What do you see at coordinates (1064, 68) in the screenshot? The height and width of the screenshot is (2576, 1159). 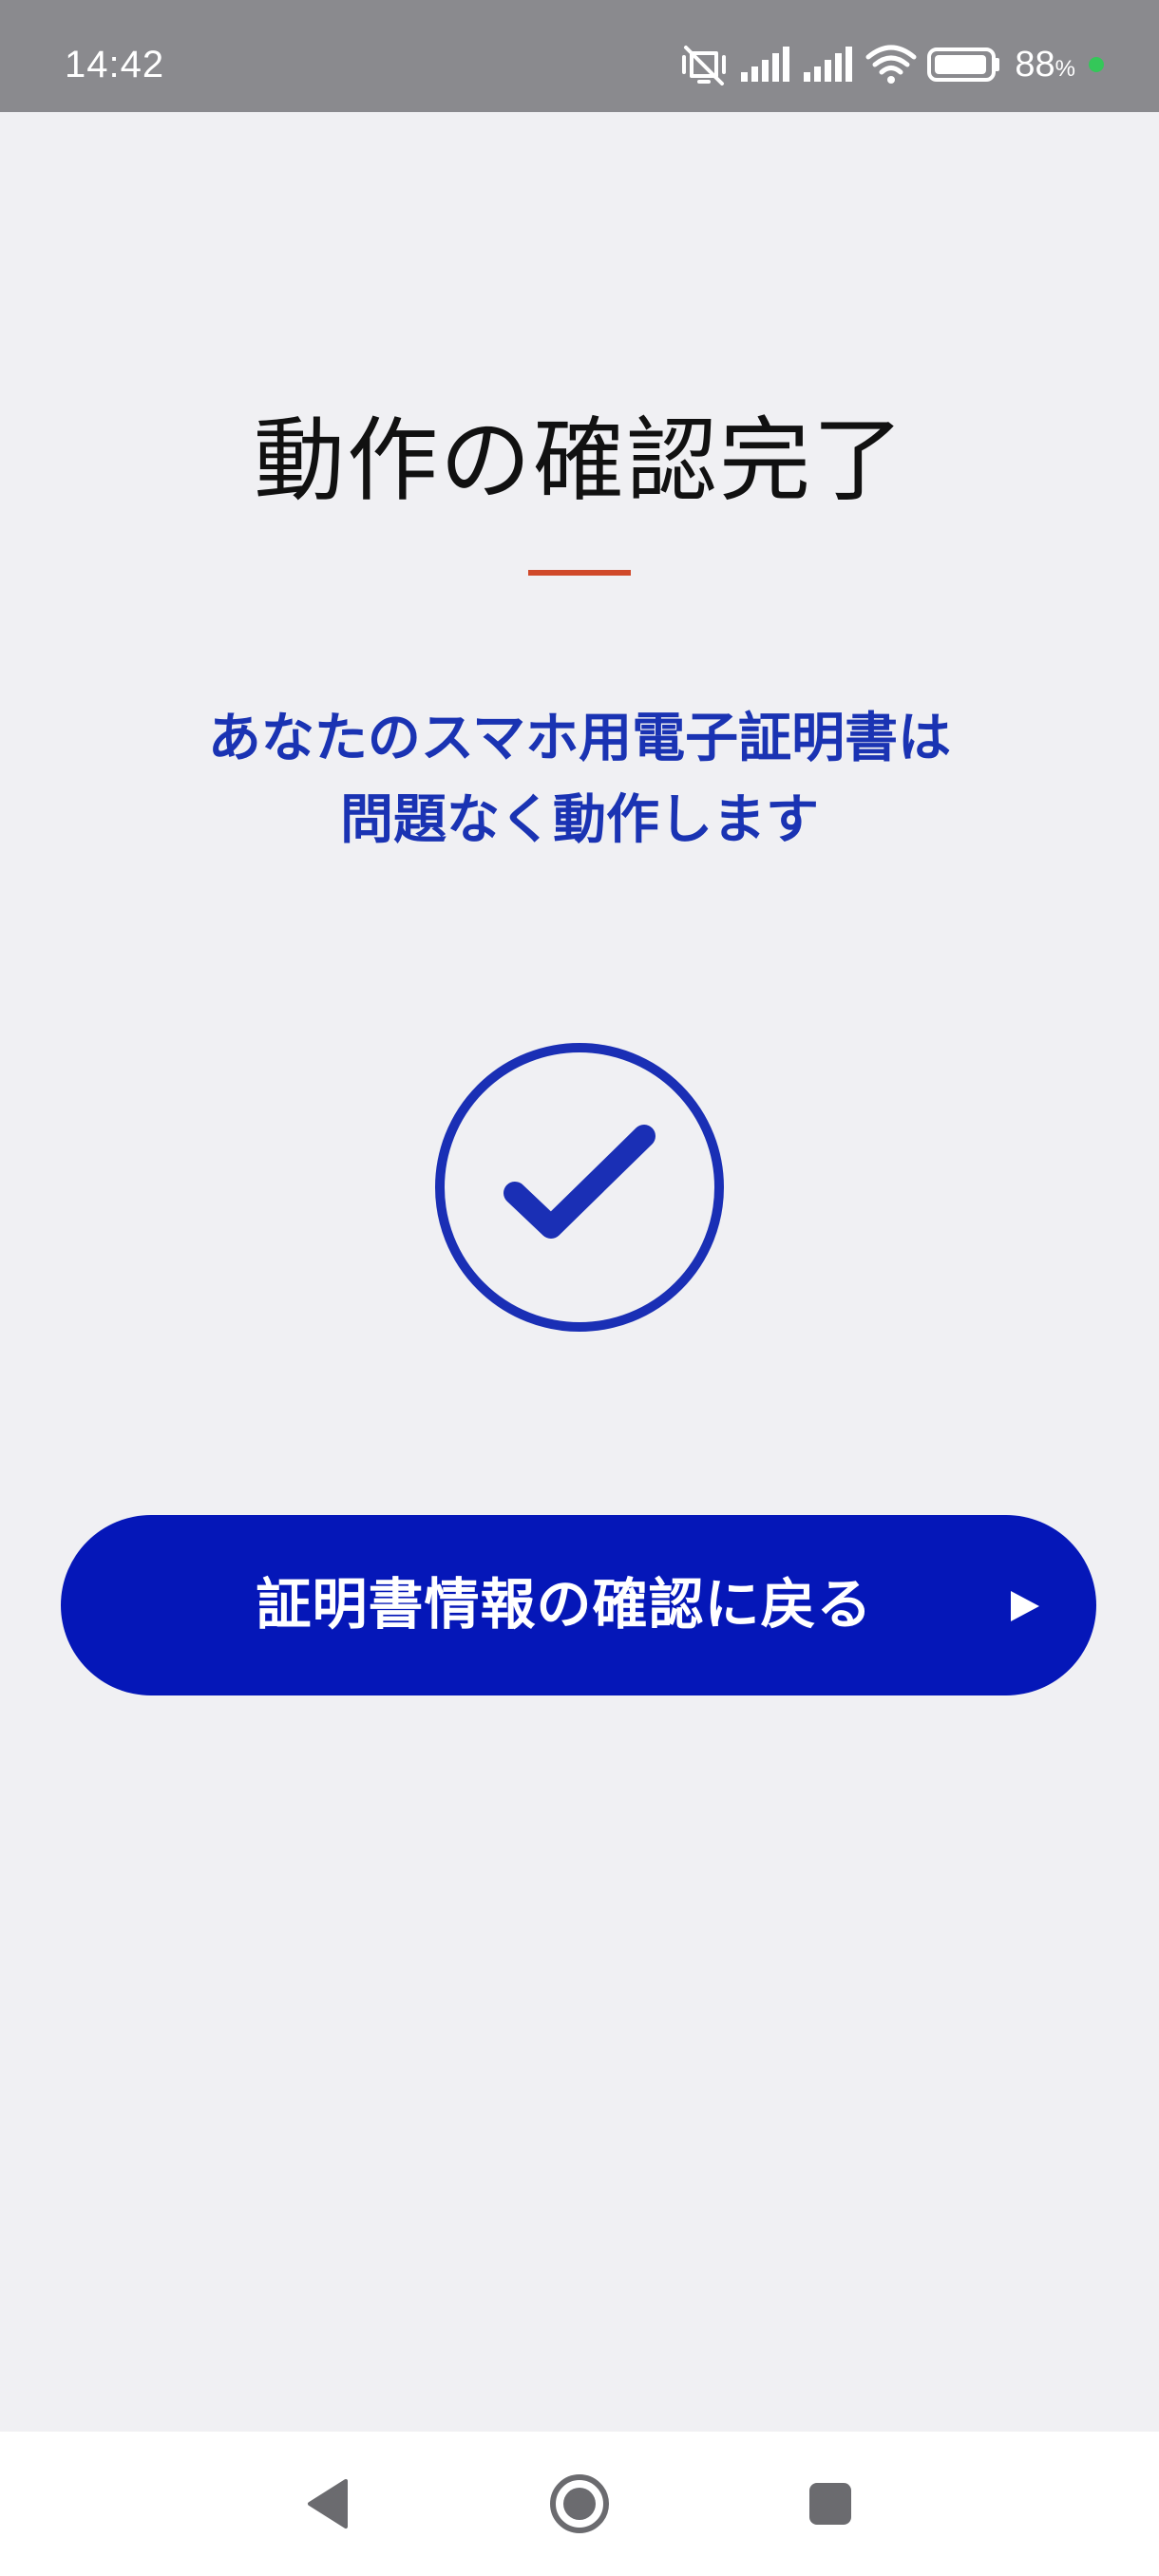 I see `battery-percent-unit: %` at bounding box center [1064, 68].